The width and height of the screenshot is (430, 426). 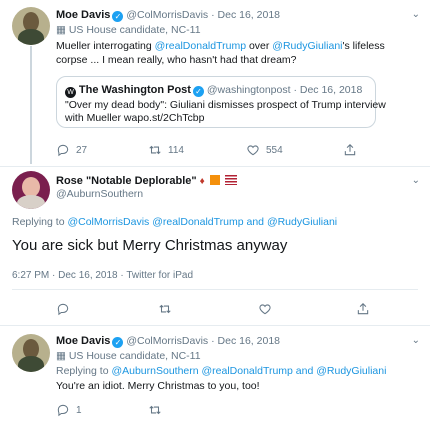 I want to click on reply-button: 1, so click(x=69, y=410).